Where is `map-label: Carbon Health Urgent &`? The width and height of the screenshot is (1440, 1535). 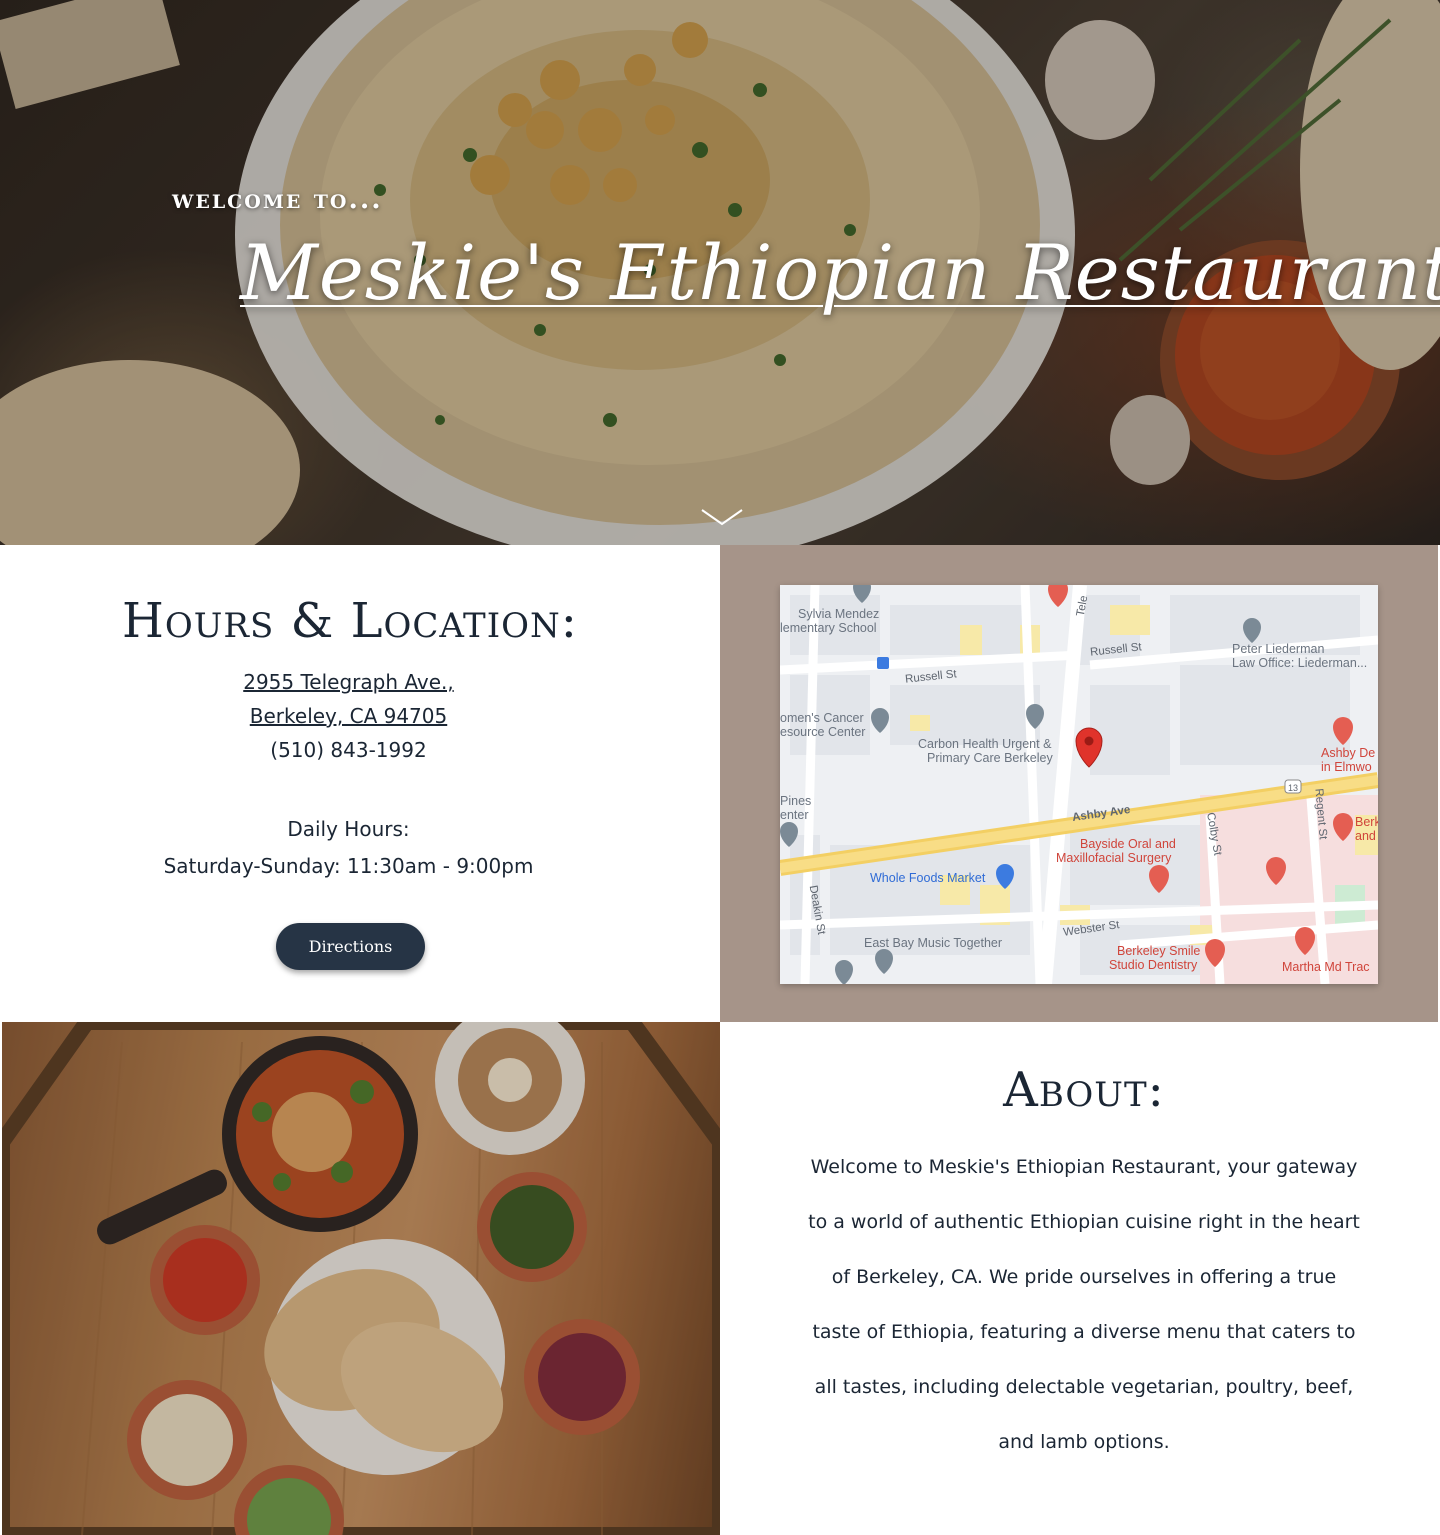 map-label: Carbon Health Urgent & is located at coordinates (985, 744).